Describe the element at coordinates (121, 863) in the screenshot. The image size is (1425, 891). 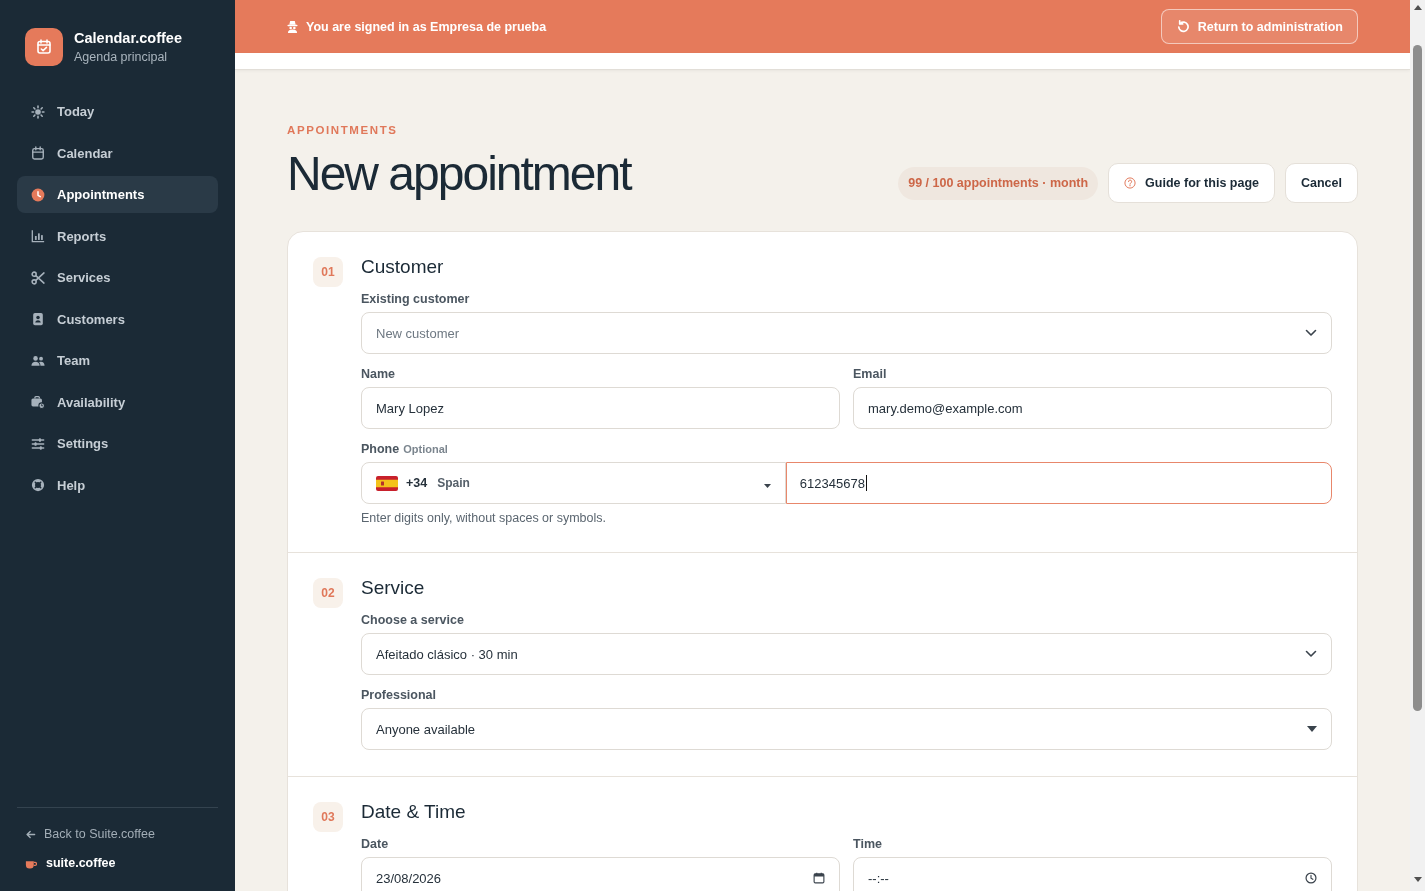
I see `suite-brand-link: suite.coffee` at that location.